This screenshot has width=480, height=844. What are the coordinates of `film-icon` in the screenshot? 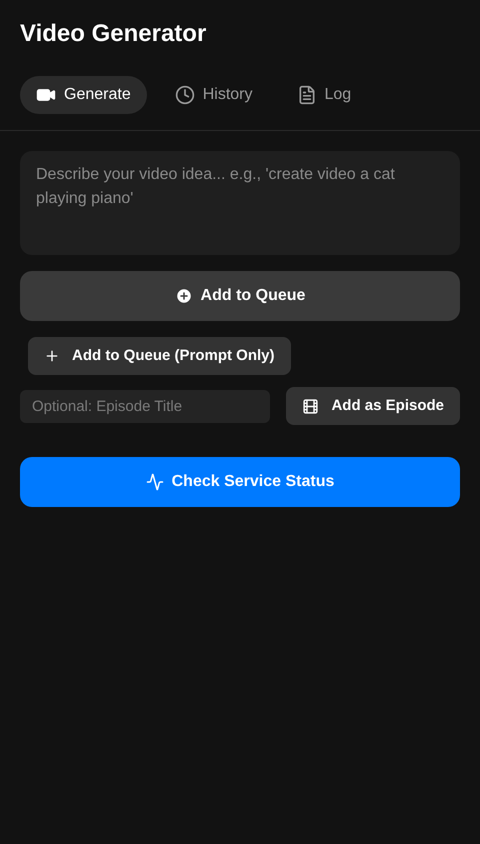 It's located at (311, 406).